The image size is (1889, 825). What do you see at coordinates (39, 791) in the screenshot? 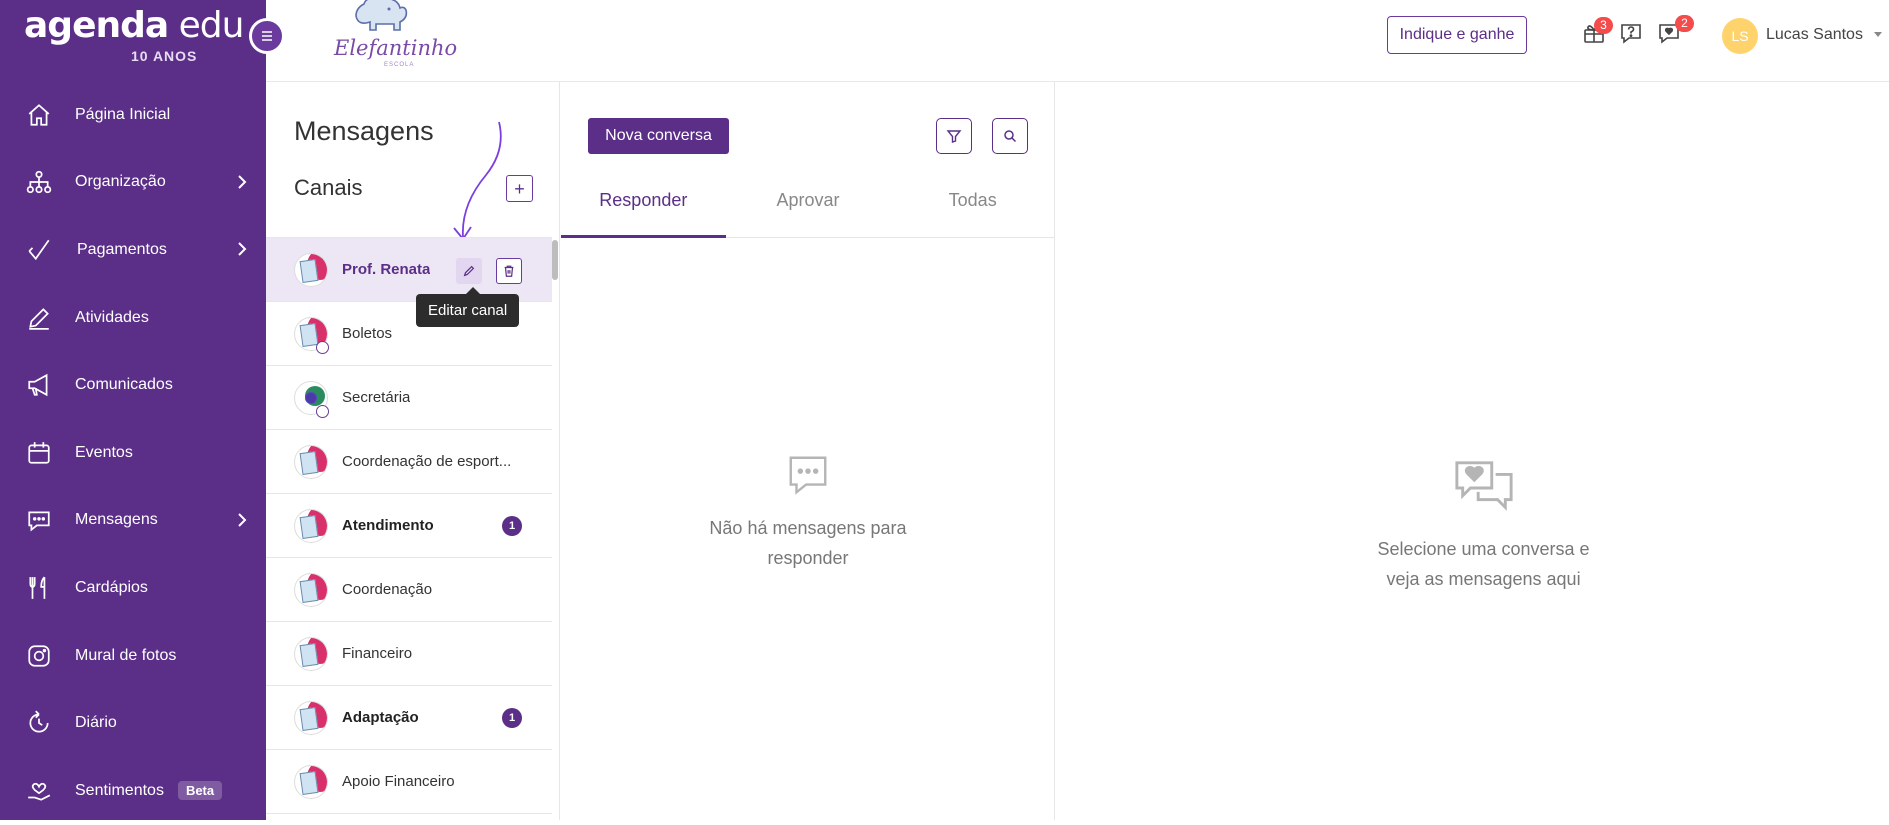
I see `hand-heart-icon` at bounding box center [39, 791].